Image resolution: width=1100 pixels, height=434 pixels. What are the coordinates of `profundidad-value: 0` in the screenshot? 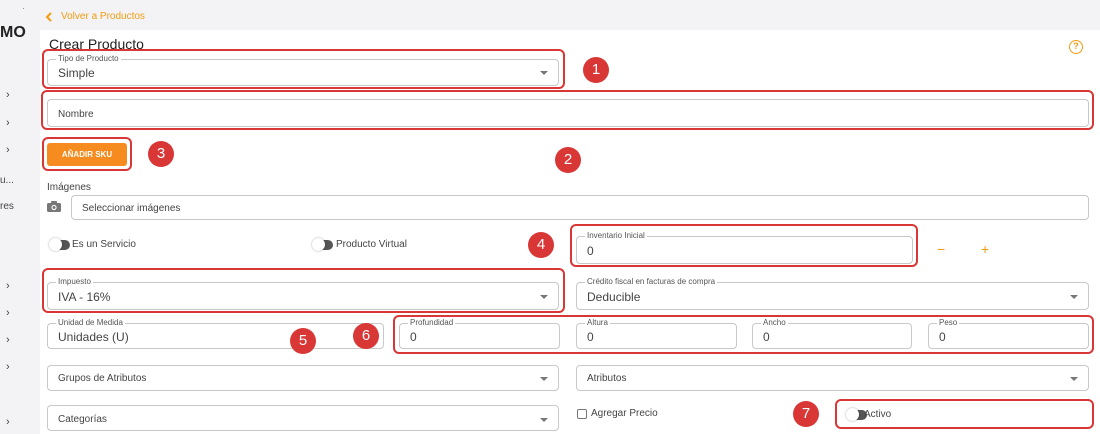 It's located at (413, 337).